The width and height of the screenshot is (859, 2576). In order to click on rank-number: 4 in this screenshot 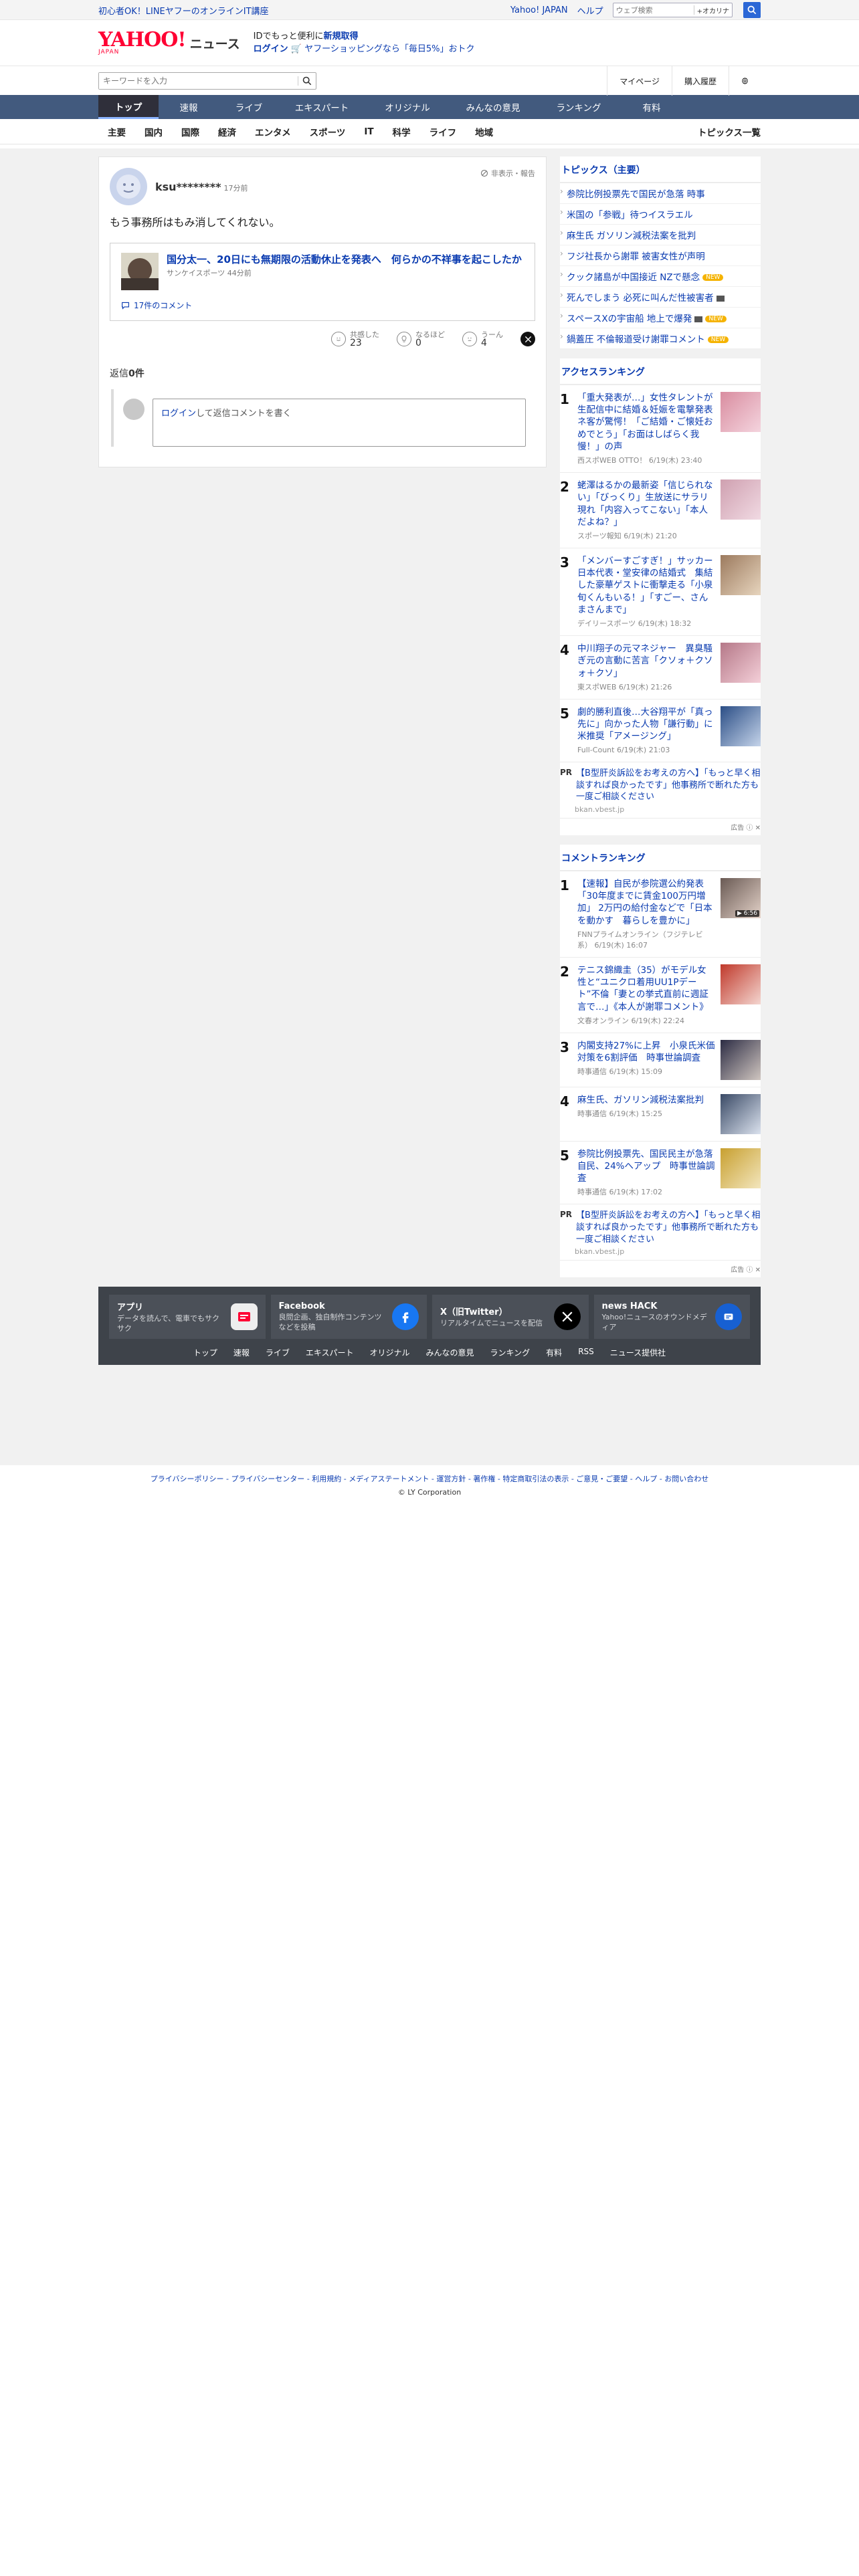, I will do `click(564, 650)`.